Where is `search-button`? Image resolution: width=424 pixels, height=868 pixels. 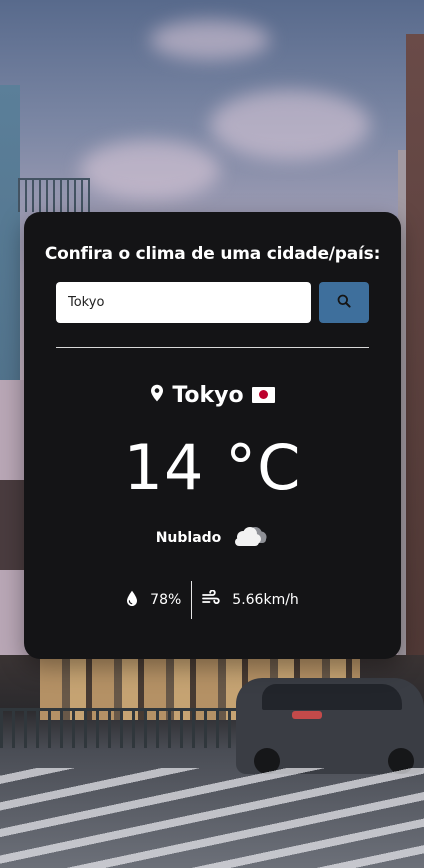 search-button is located at coordinates (344, 302).